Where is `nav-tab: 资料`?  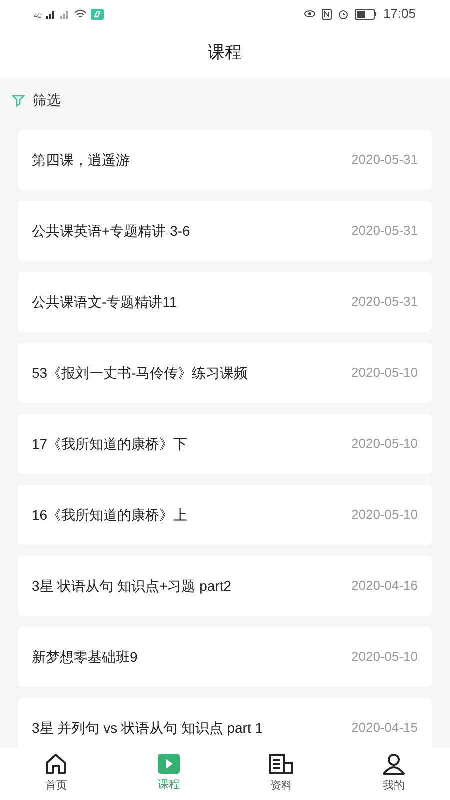 nav-tab: 资料 is located at coordinates (281, 774).